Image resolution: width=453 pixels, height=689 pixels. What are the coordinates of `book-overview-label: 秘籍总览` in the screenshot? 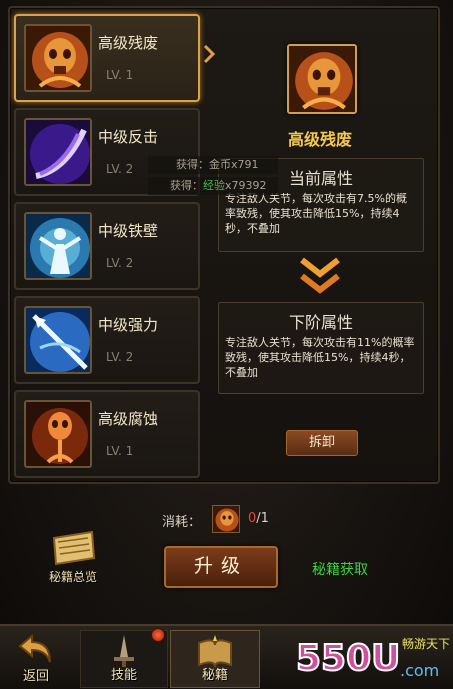 It's located at (72, 577).